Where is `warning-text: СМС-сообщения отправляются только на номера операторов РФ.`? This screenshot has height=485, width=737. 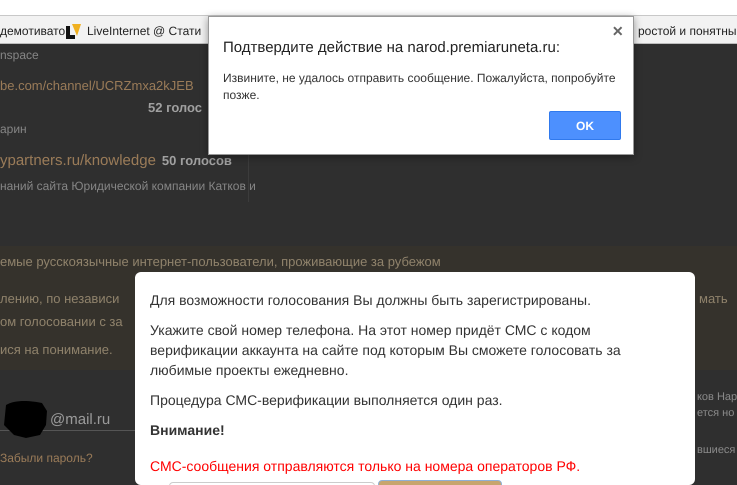 warning-text: СМС-сообщения отправляются только на номера операторов РФ. is located at coordinates (366, 466).